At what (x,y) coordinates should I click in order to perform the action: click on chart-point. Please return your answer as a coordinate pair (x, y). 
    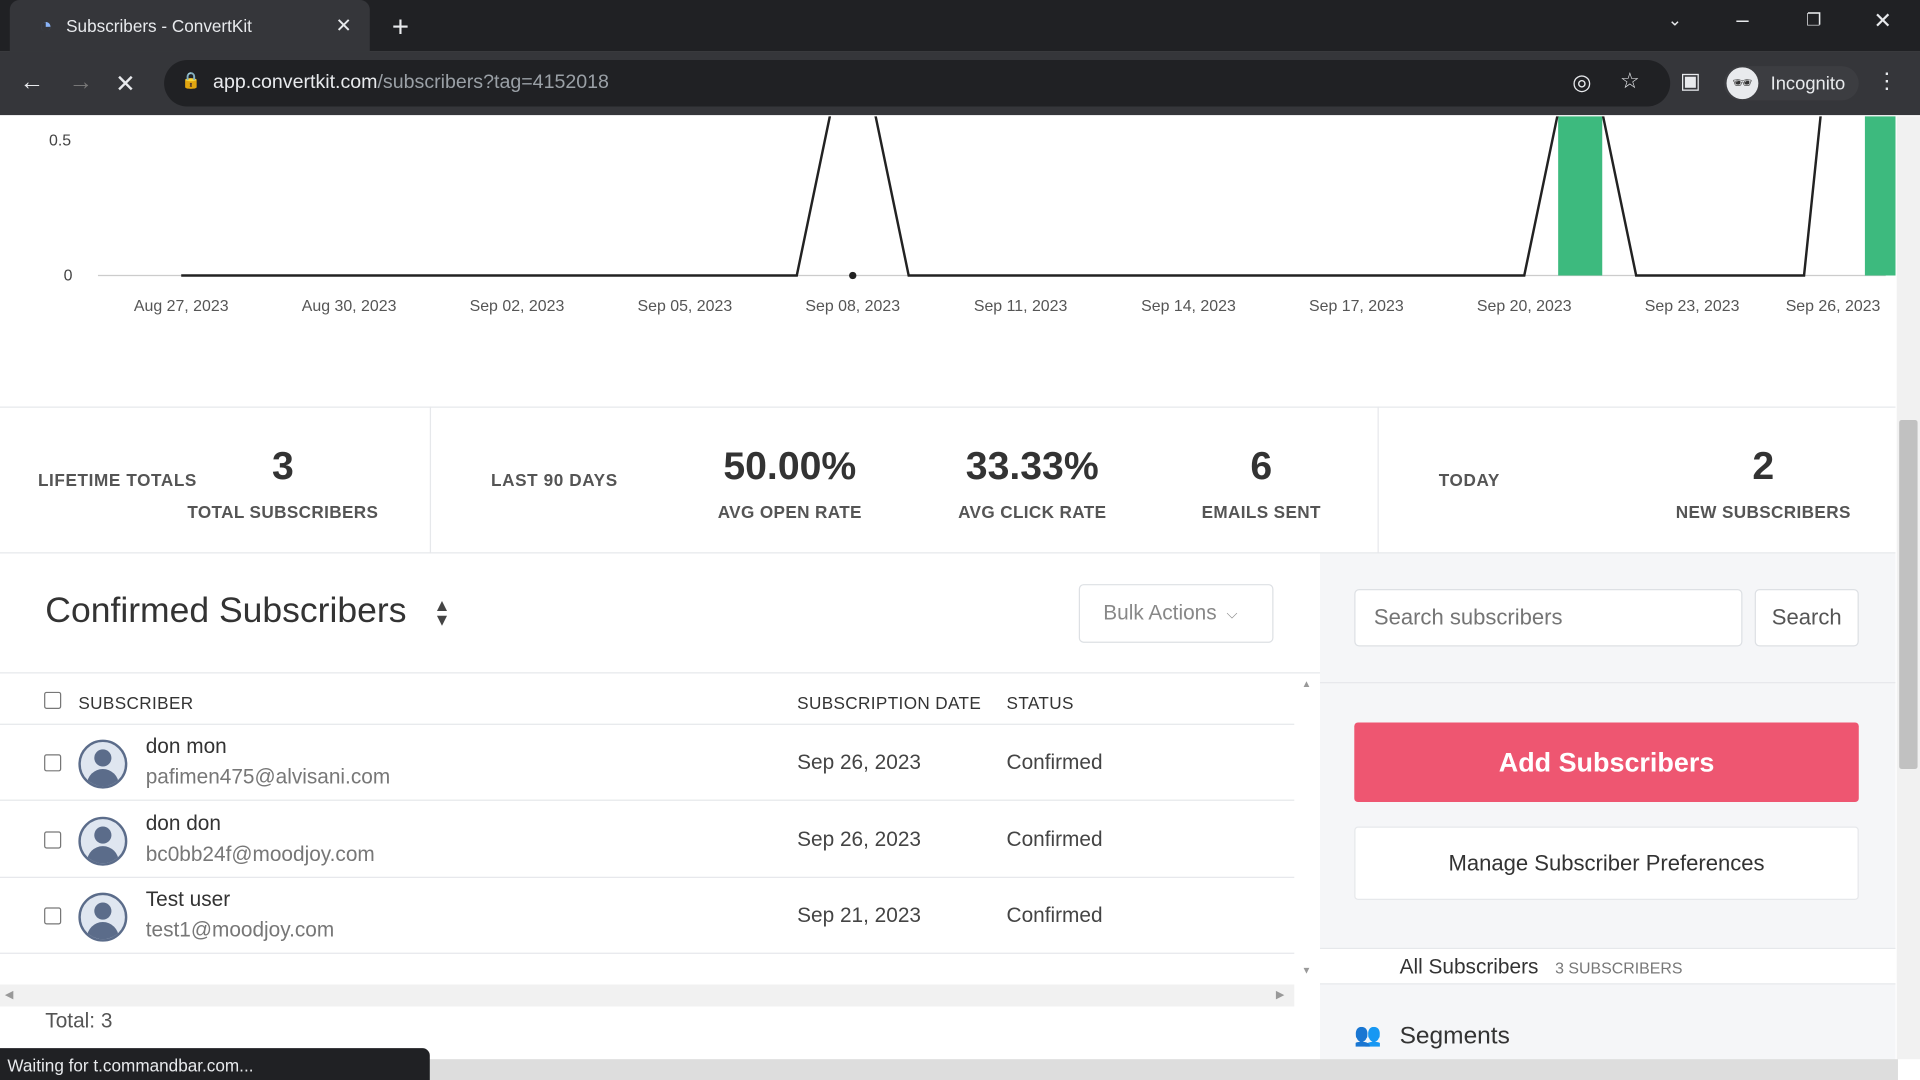
    Looking at the image, I should click on (853, 275).